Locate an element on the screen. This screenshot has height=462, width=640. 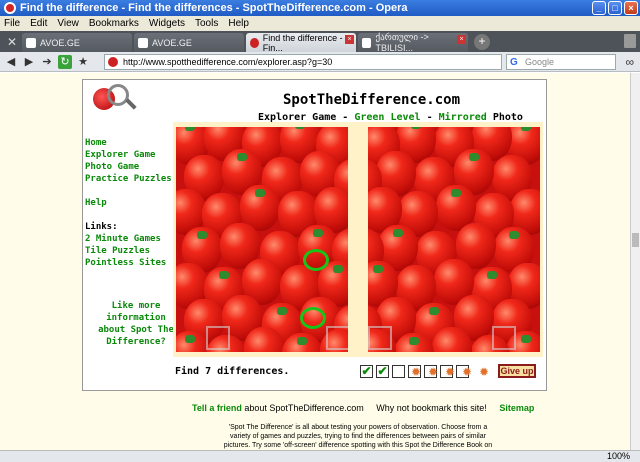
site-title: SpotTheDifference.com is located at coordinates (371, 100).